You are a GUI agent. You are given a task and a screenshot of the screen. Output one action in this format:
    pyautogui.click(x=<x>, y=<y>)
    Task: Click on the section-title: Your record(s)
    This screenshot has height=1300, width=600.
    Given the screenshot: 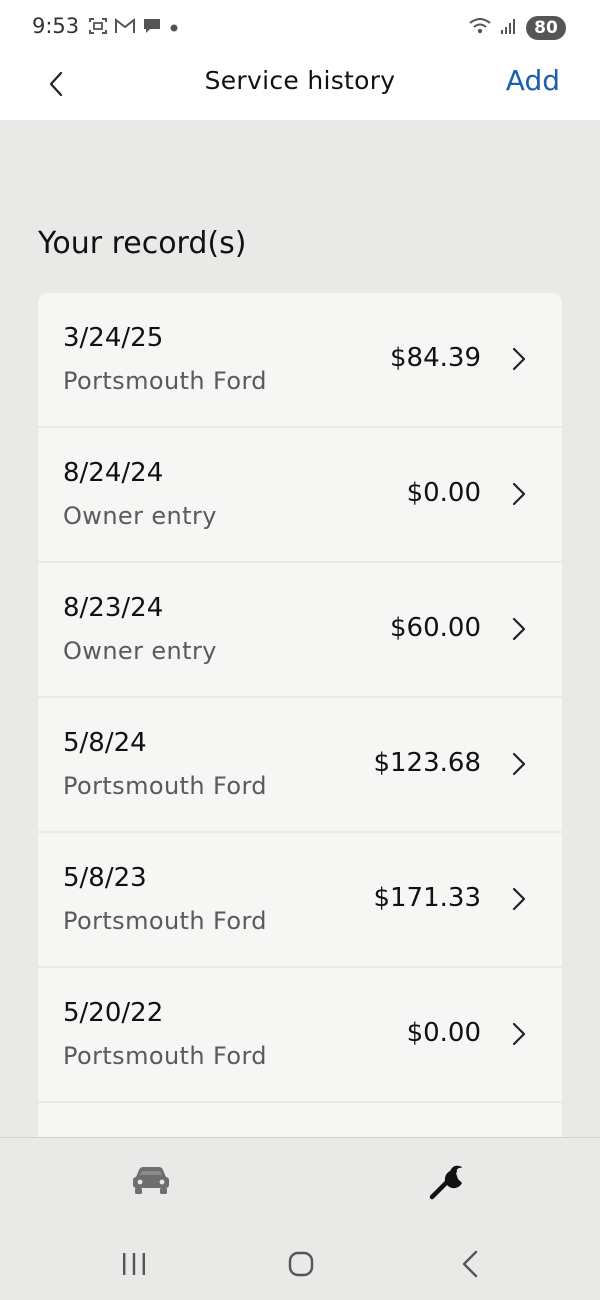 What is the action you would take?
    pyautogui.click(x=142, y=243)
    